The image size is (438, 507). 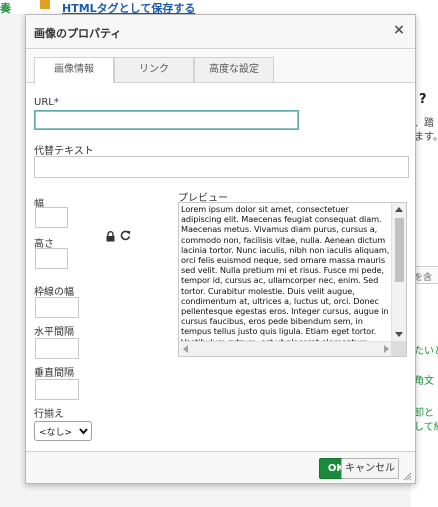 I want to click on background-green-text: して維, so click(x=426, y=427).